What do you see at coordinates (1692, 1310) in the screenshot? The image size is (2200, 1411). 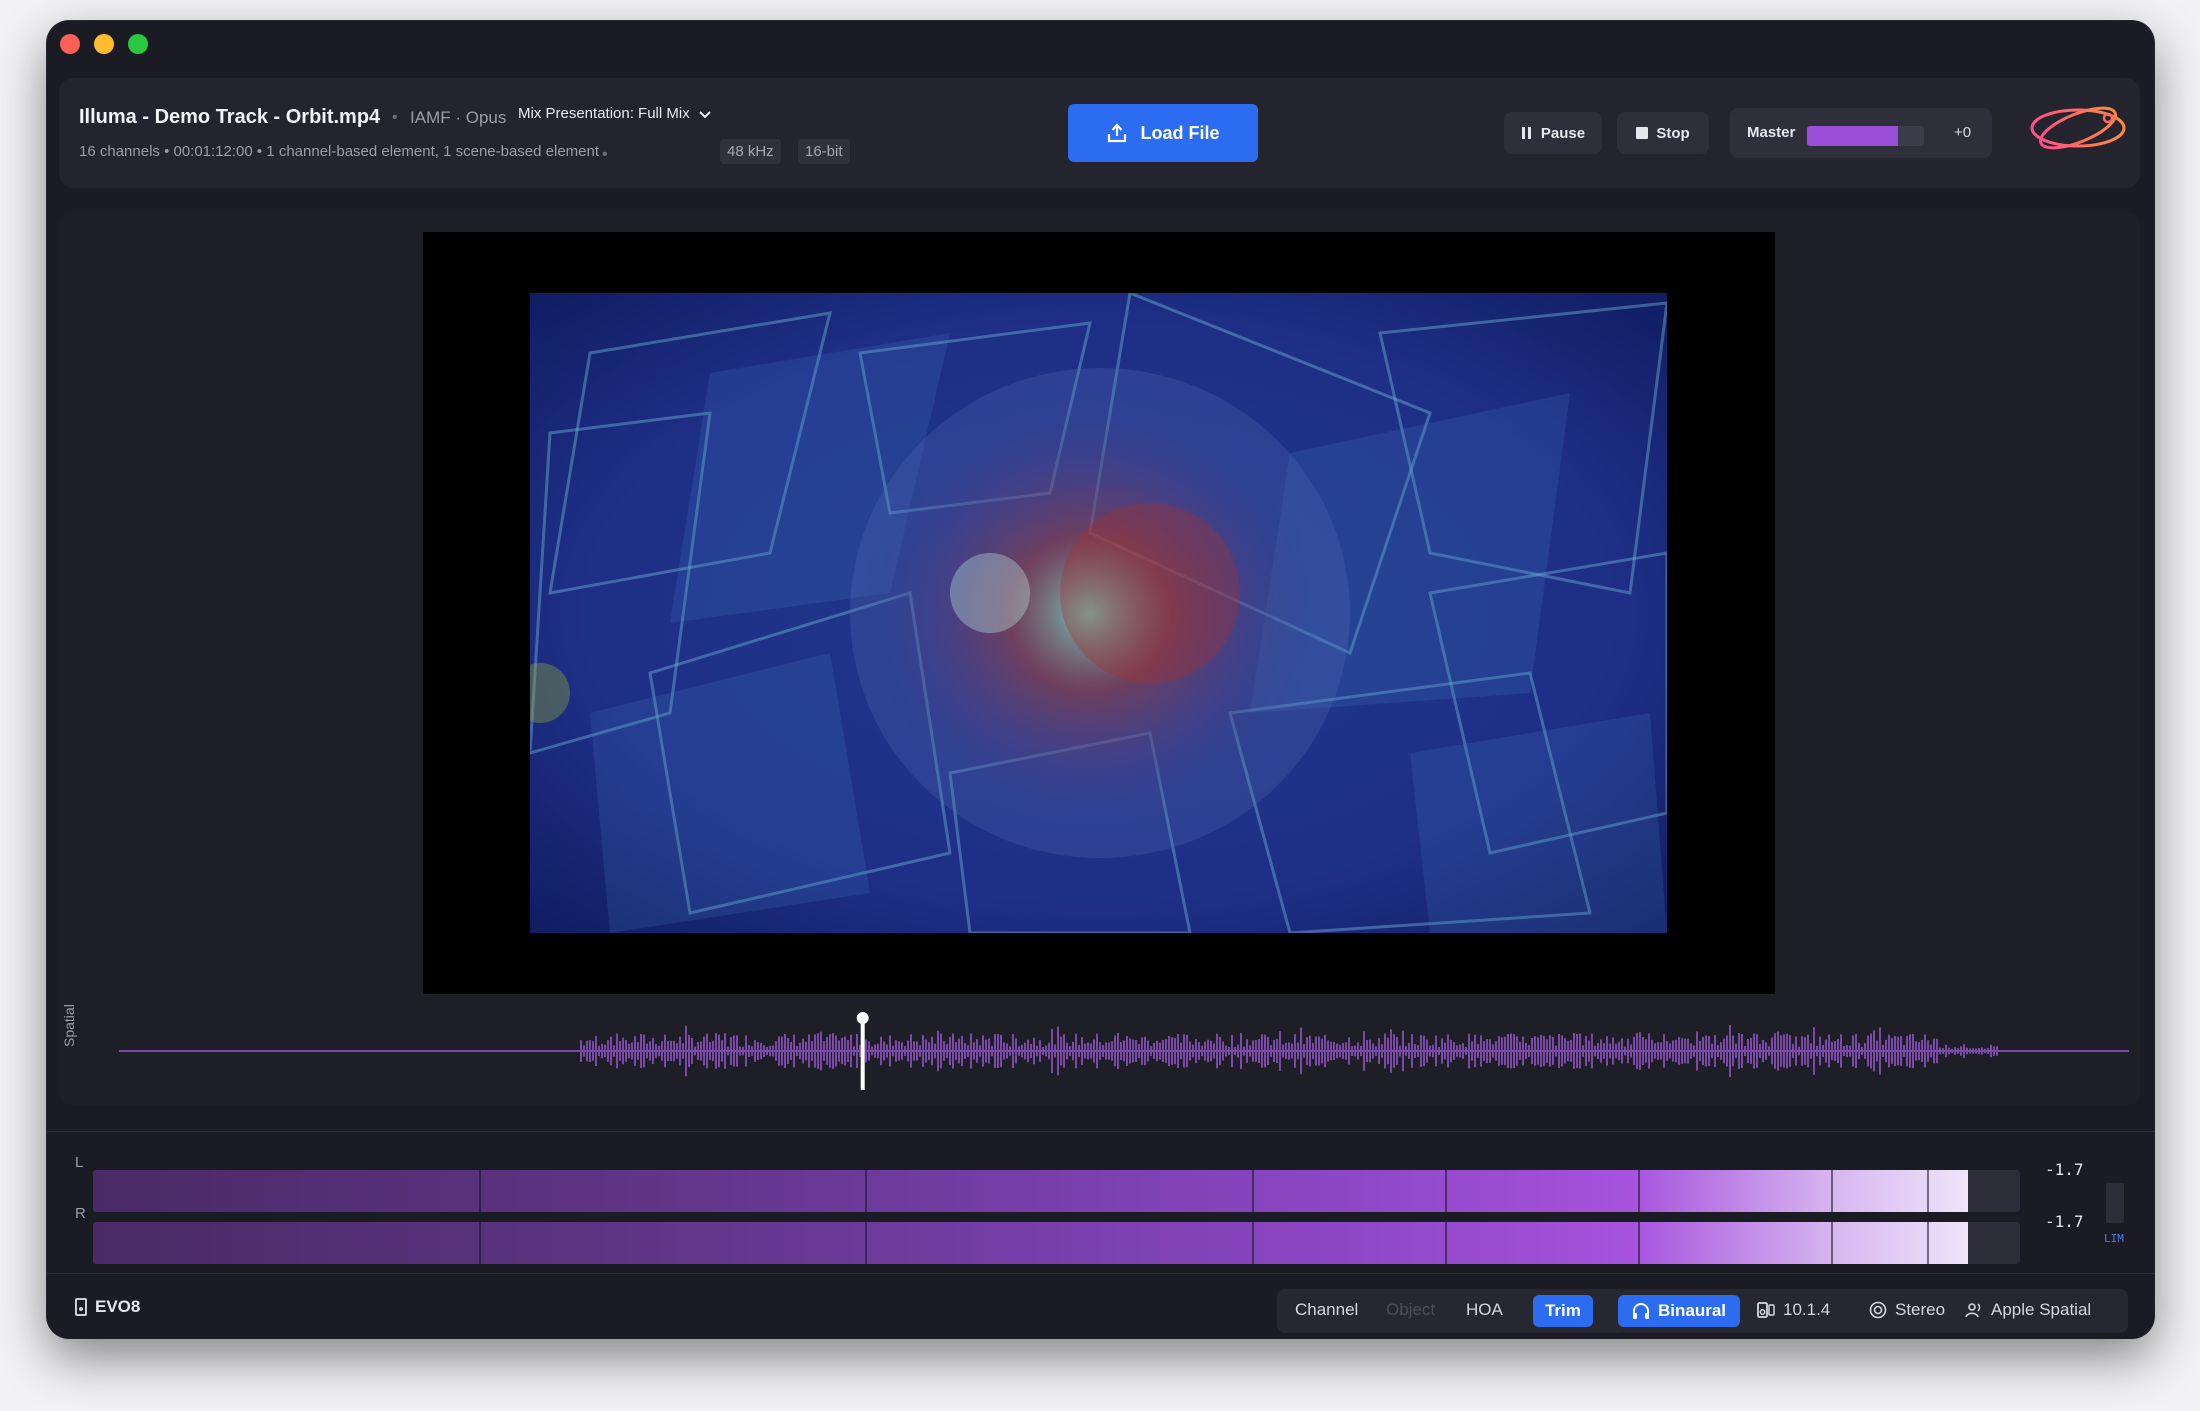 I see `binaural-label: Binaural` at bounding box center [1692, 1310].